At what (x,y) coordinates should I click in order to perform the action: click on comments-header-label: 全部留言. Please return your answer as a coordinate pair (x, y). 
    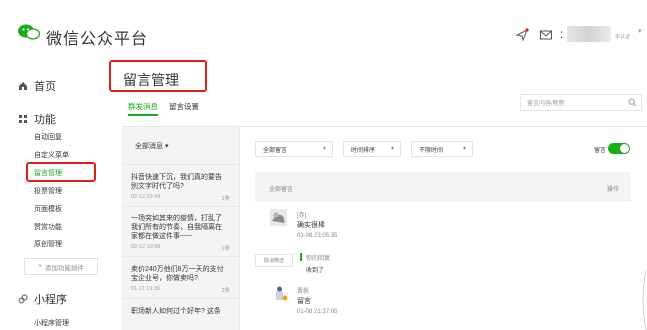
    Looking at the image, I should click on (281, 190).